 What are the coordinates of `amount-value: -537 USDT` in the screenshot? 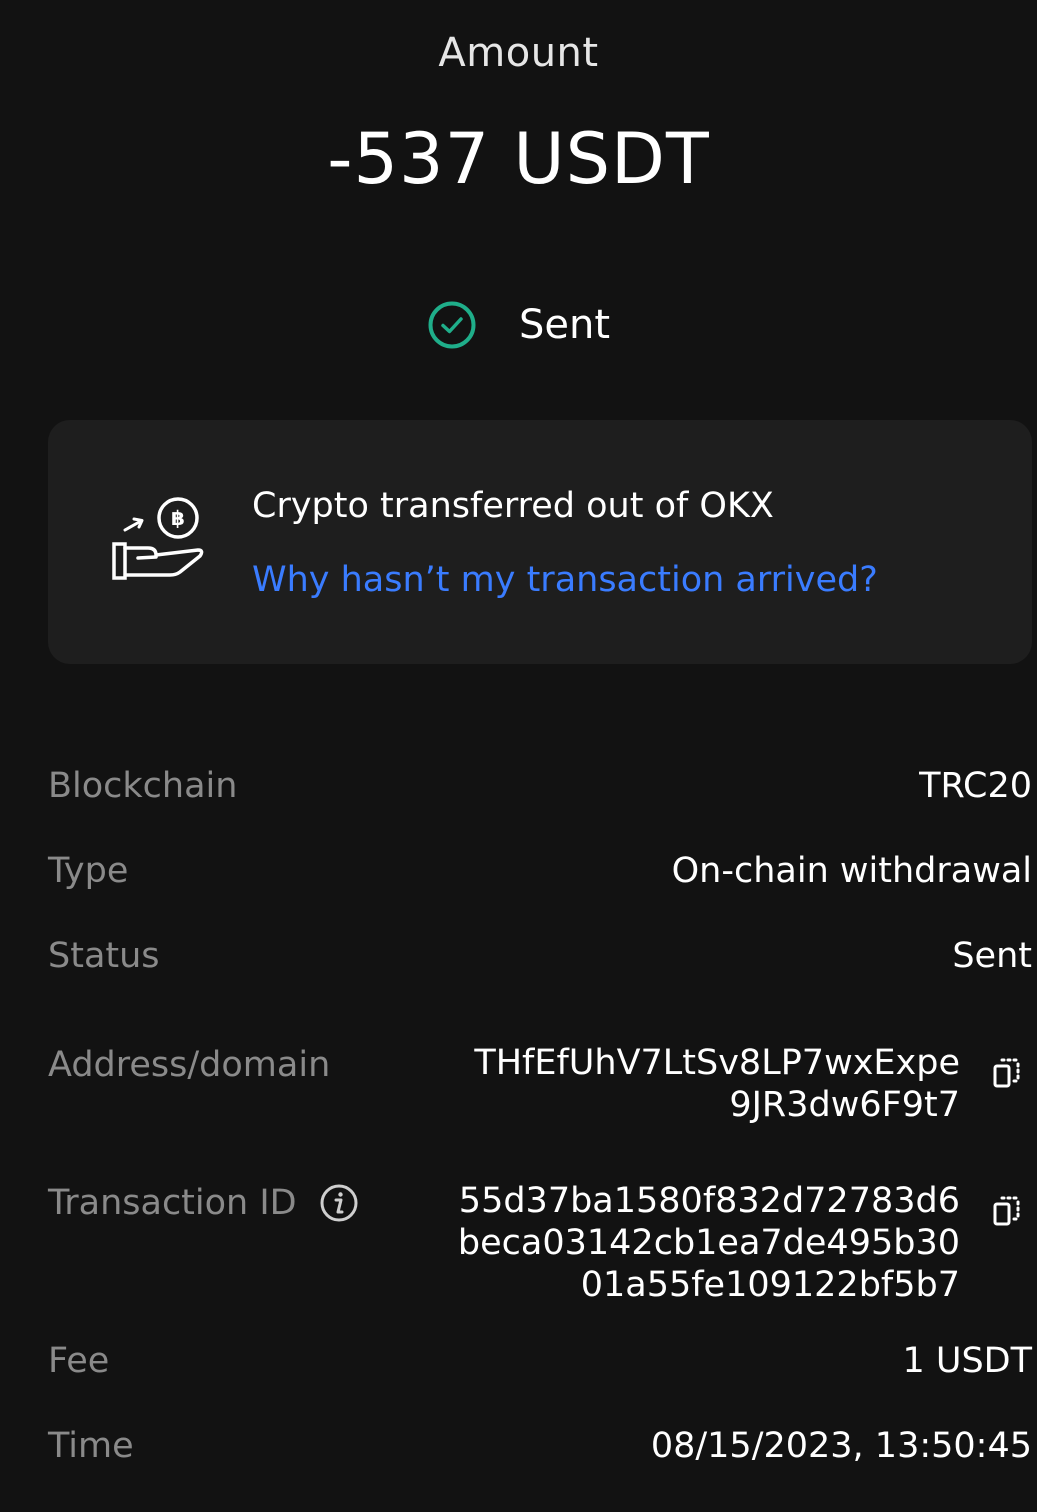 It's located at (518, 159).